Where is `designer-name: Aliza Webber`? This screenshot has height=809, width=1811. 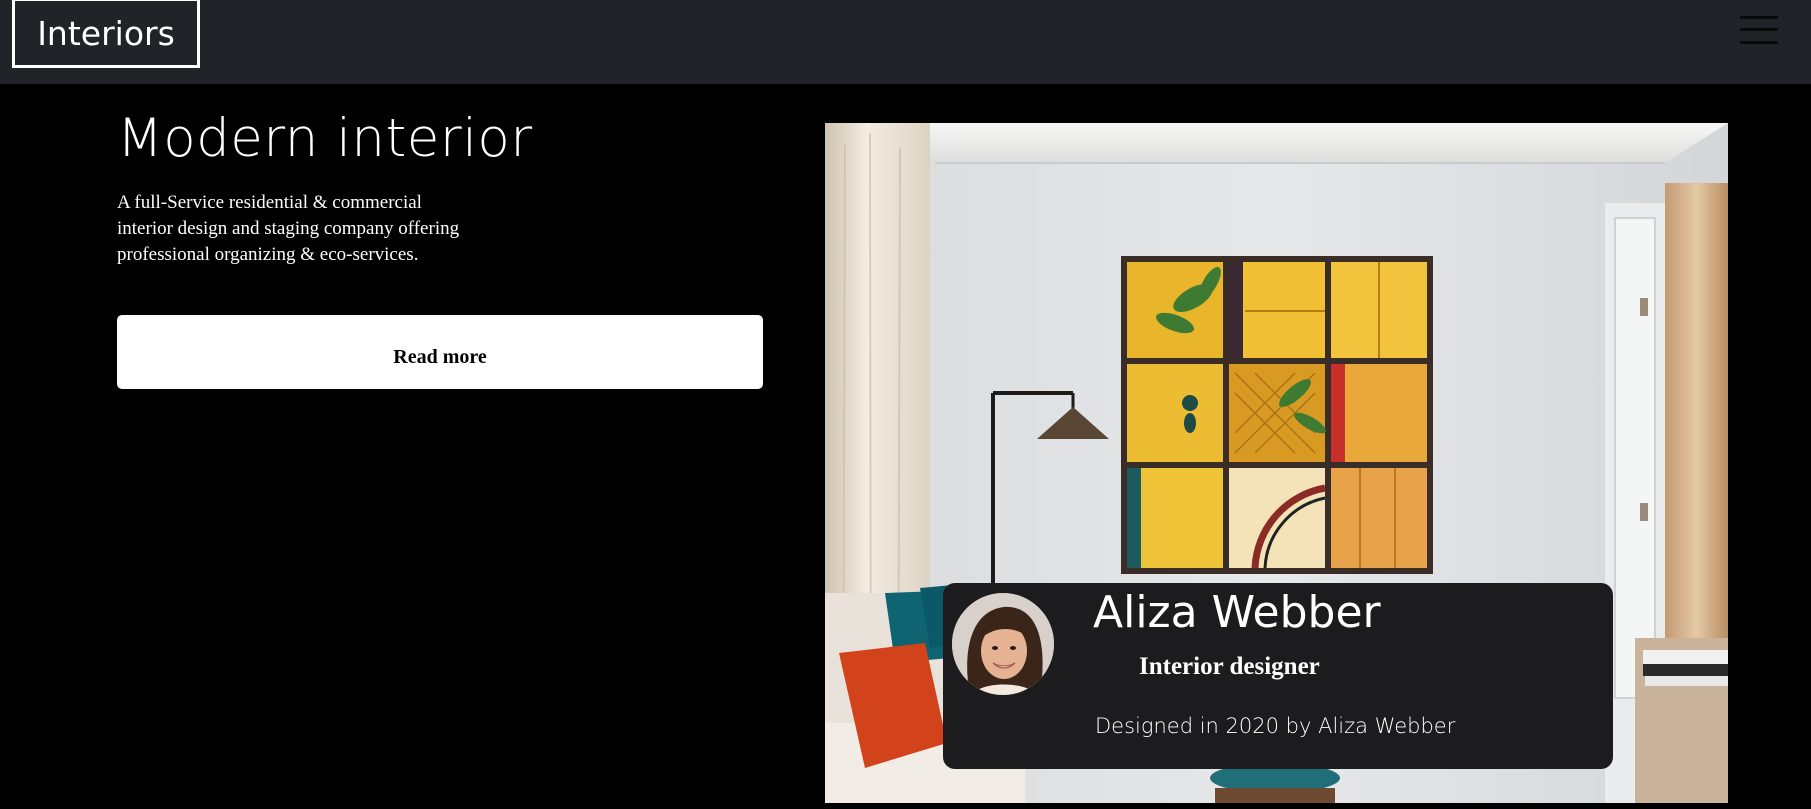 designer-name: Aliza Webber is located at coordinates (1237, 612).